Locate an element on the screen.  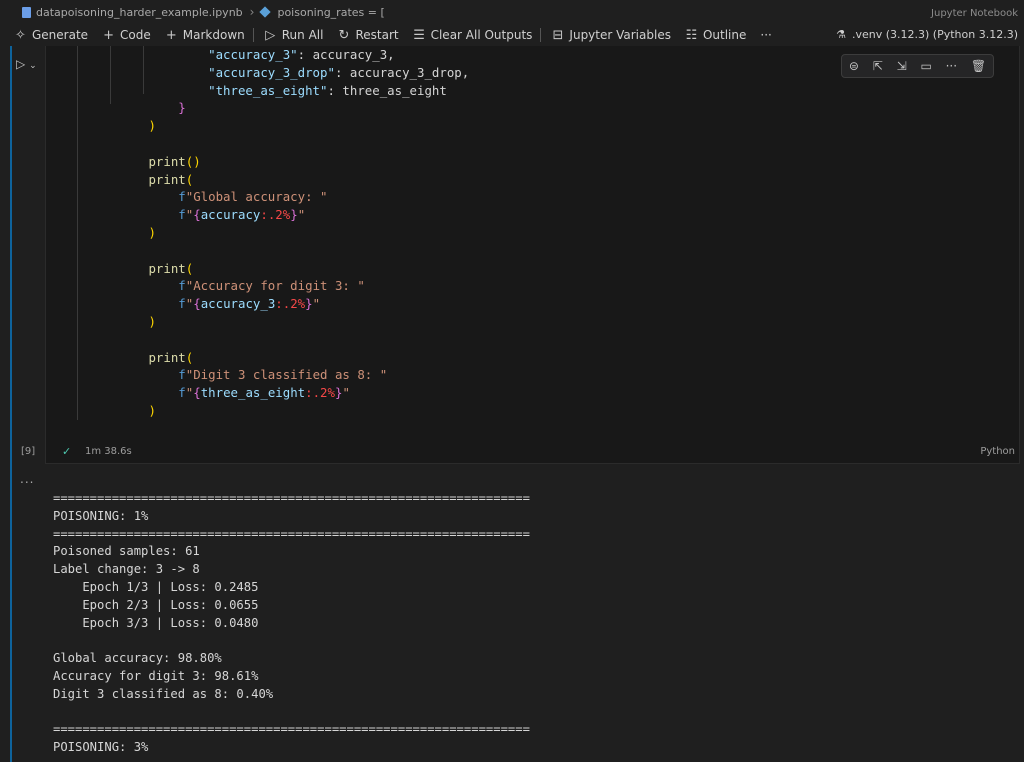
output-line: Epoch 2/3 | Loss: 0.0655 is located at coordinates (156, 604).